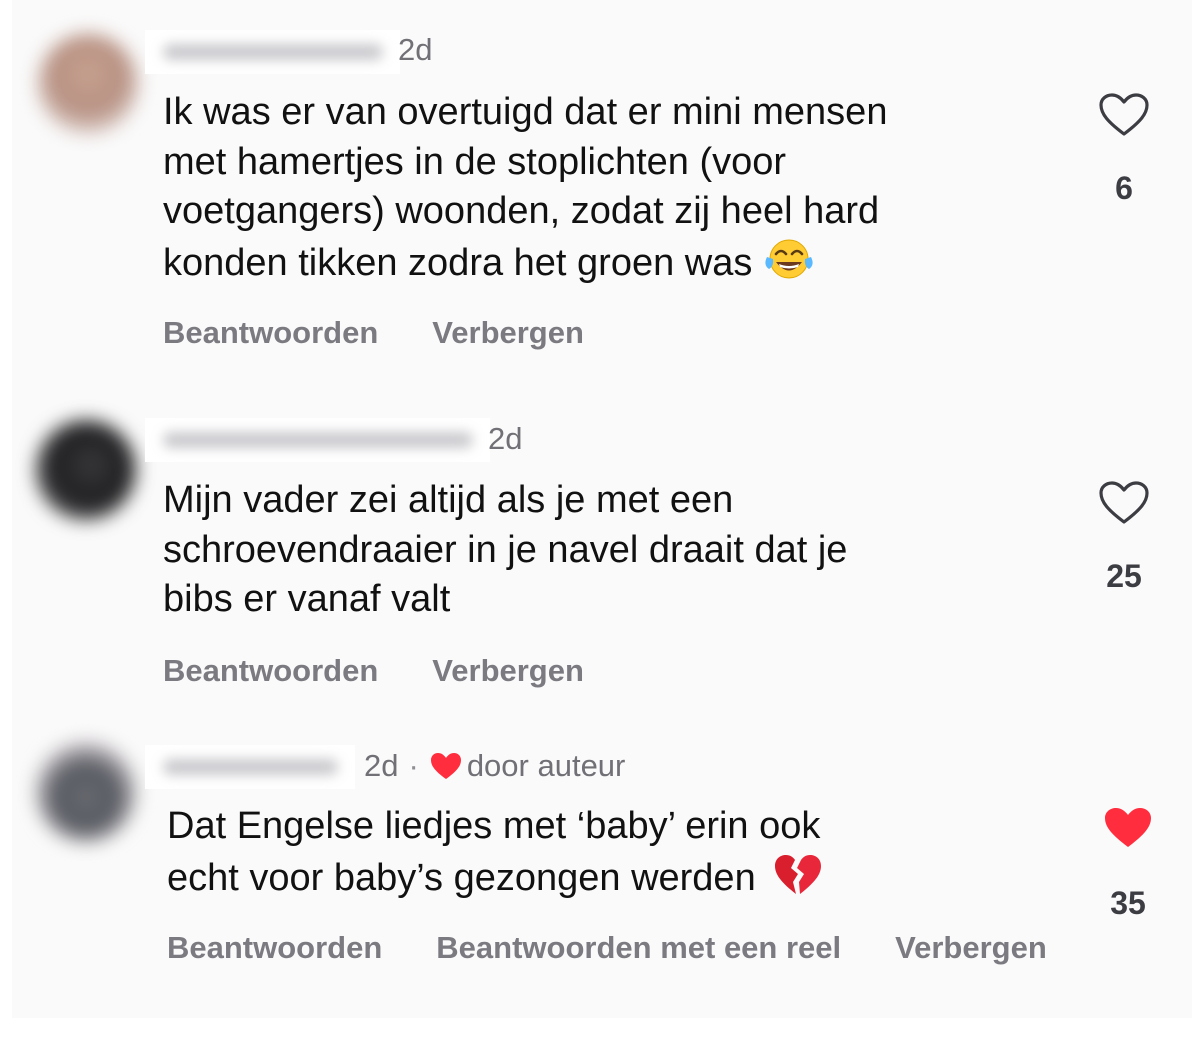 This screenshot has height=1040, width=1200. Describe the element at coordinates (461, 877) in the screenshot. I see `comment-line: echt voor baby’s gezongen werden` at that location.